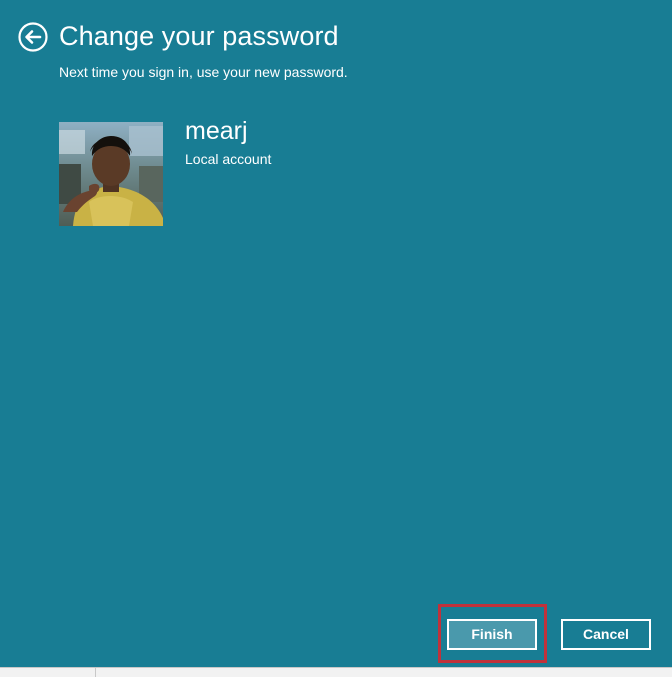 This screenshot has height=677, width=672. What do you see at coordinates (199, 36) in the screenshot?
I see `page-title: Change your password` at bounding box center [199, 36].